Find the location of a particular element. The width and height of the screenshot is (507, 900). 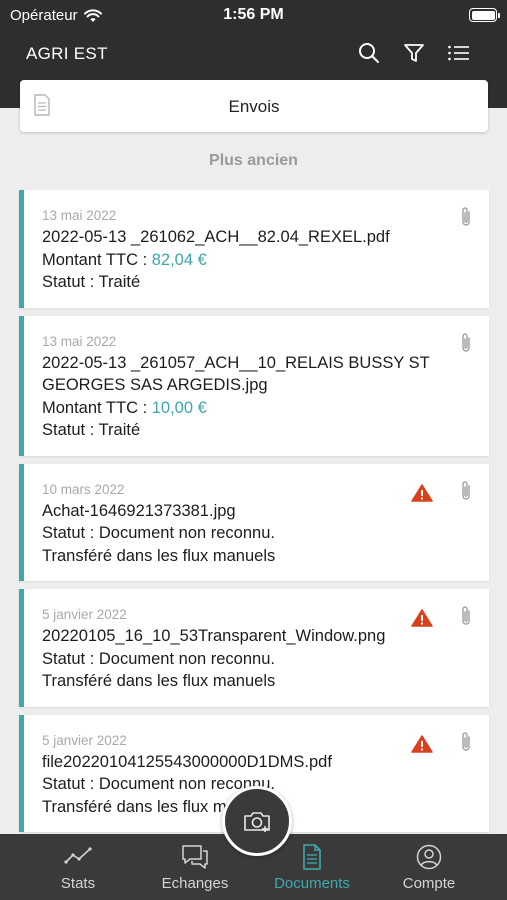

app-title: AGRI EST is located at coordinates (67, 53).